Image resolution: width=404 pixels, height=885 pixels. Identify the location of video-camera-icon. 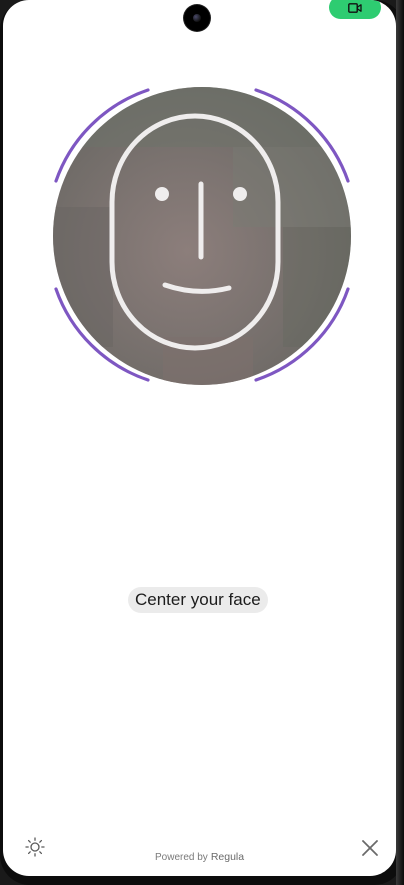
(355, 7).